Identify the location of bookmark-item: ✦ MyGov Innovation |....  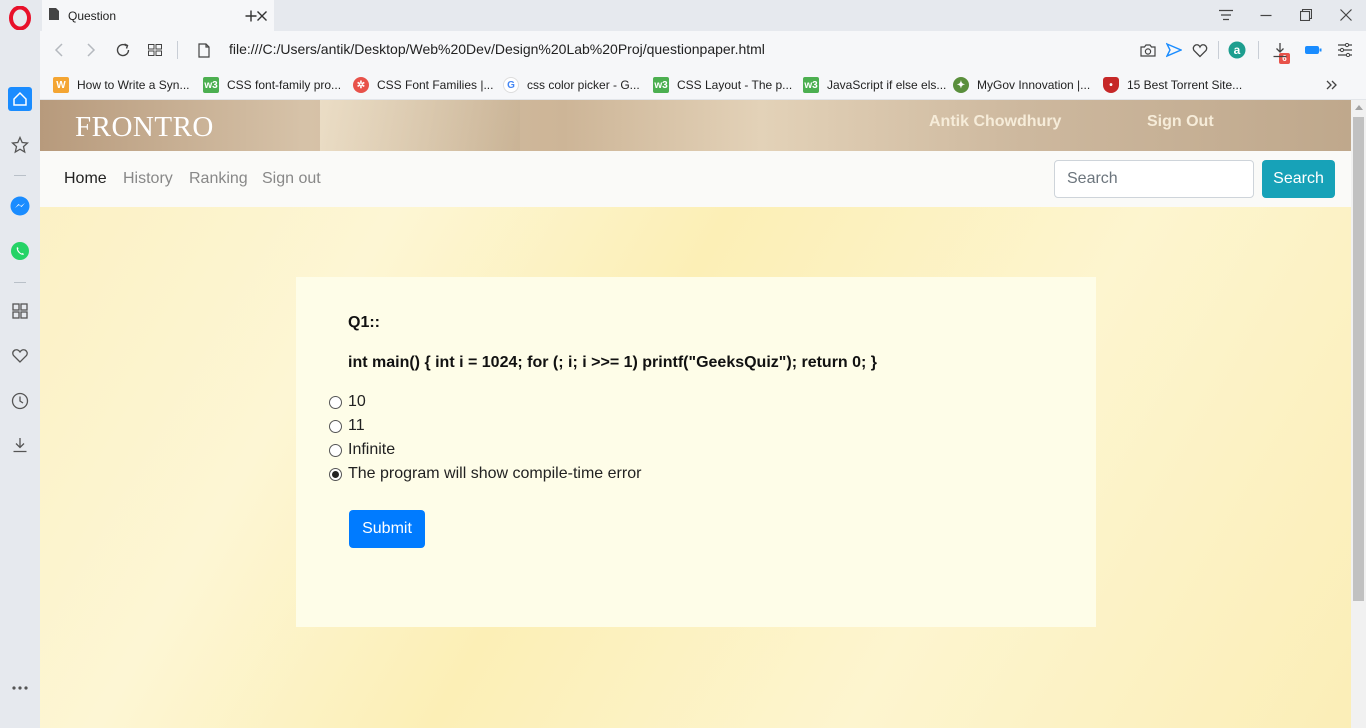
(1021, 85).